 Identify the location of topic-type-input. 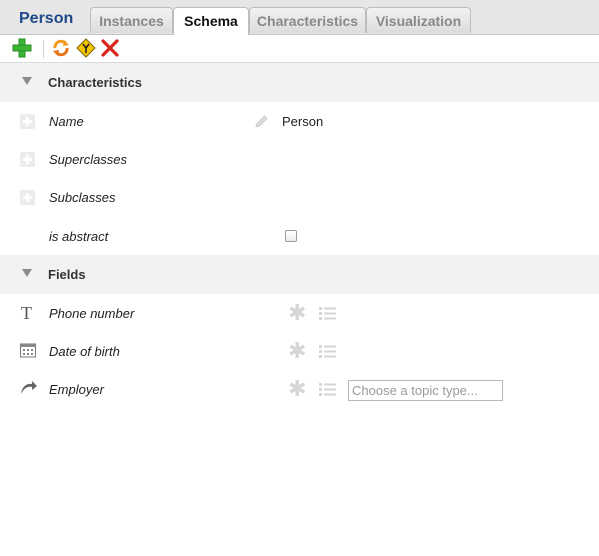
(425, 390).